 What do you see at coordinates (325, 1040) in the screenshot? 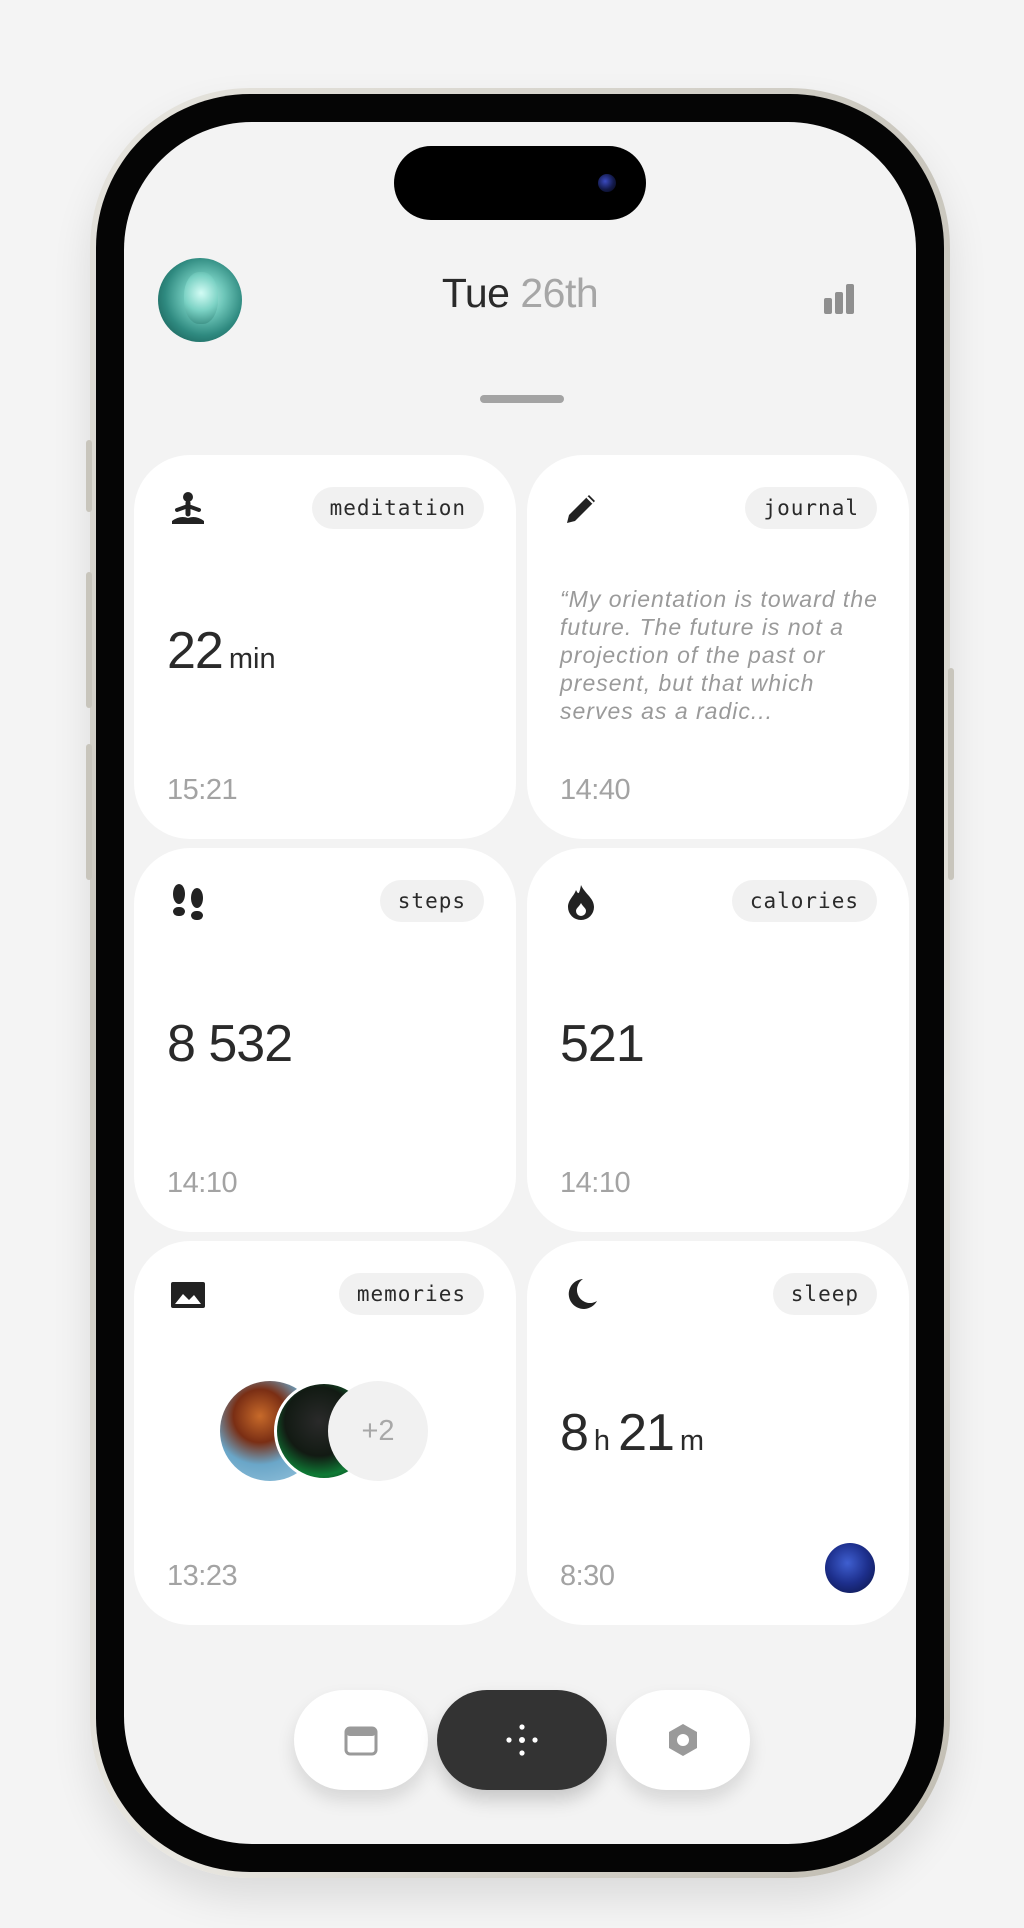
I see `steps-card: steps 8 532 14:10` at bounding box center [325, 1040].